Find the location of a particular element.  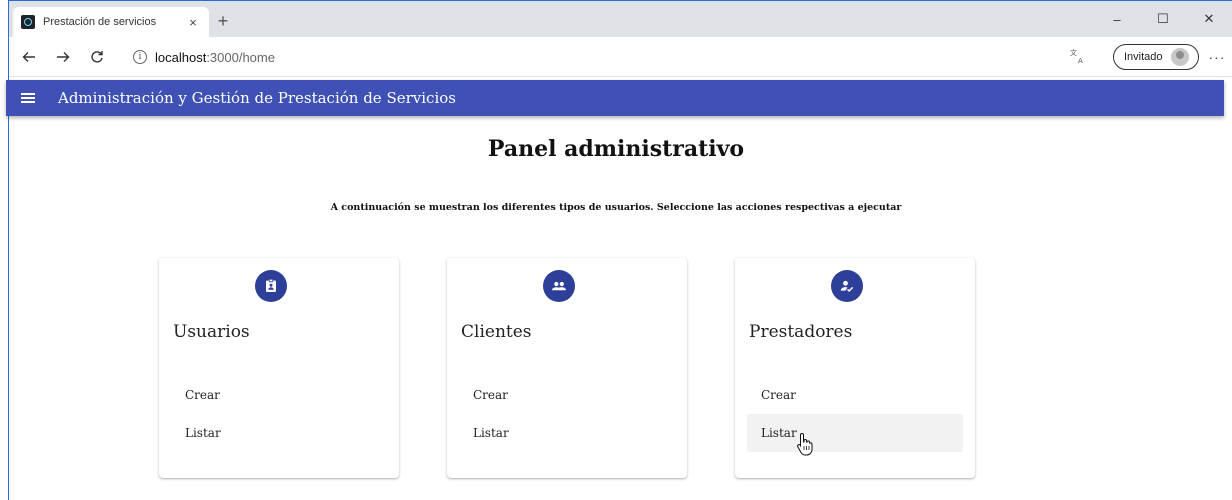

listar-usuarios-button: Listar is located at coordinates (279, 433).